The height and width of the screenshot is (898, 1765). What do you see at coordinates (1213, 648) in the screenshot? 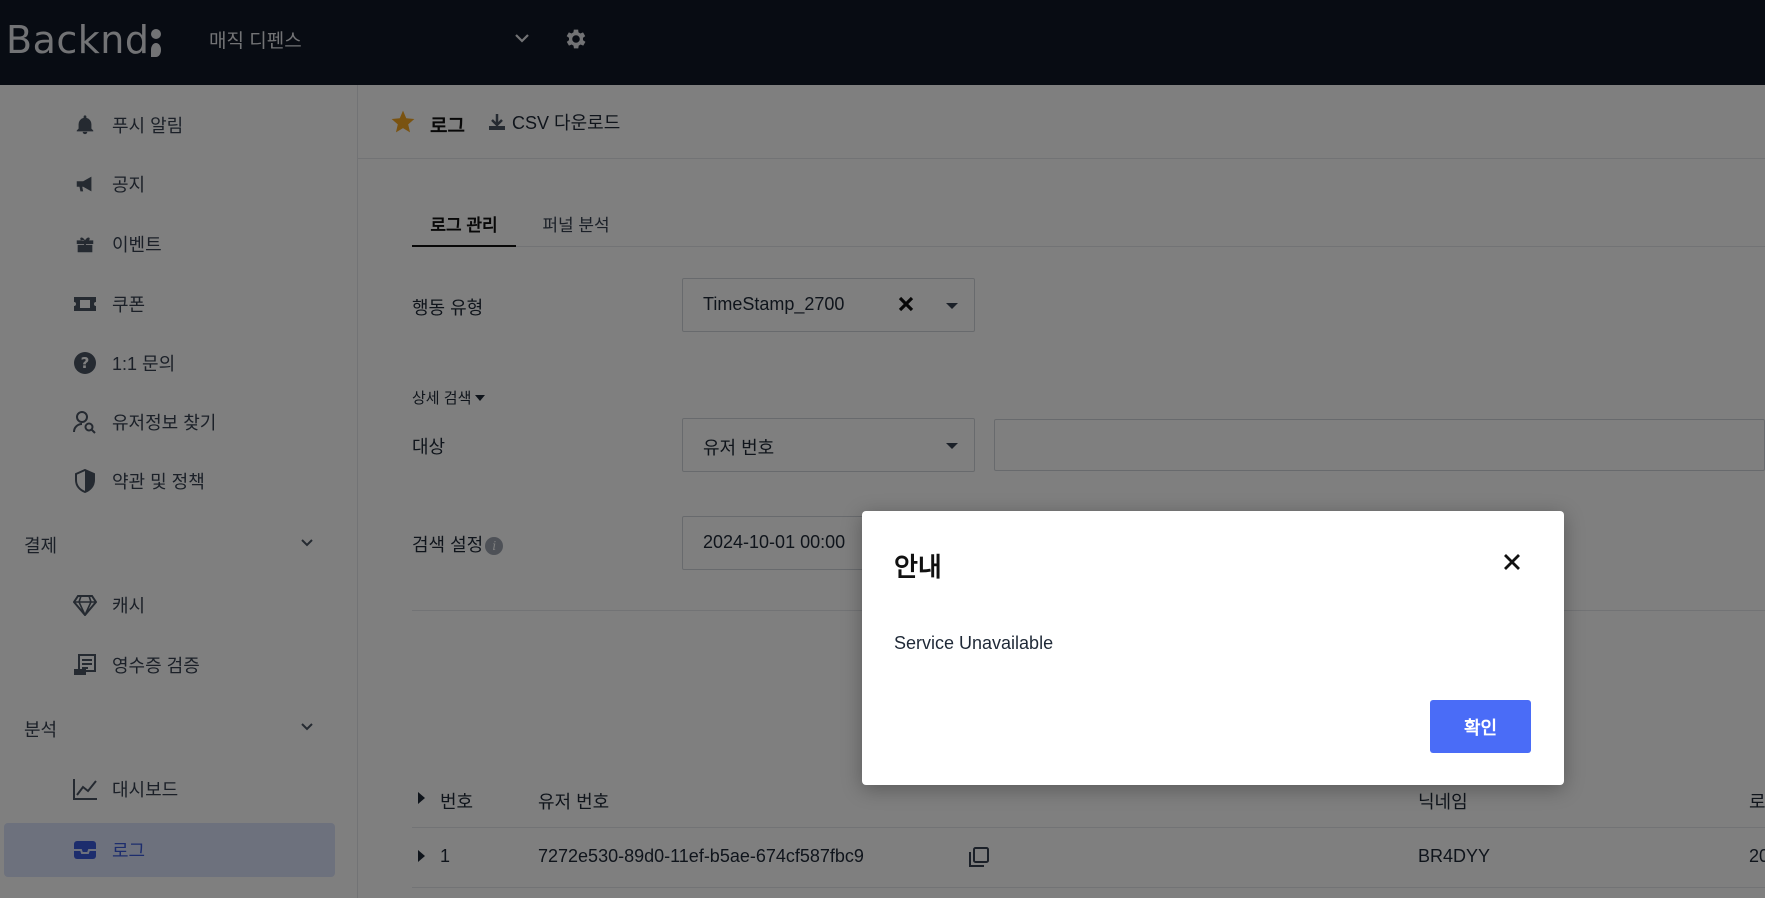
I see `info-modal: 안내 Service Unavailable 확인` at bounding box center [1213, 648].